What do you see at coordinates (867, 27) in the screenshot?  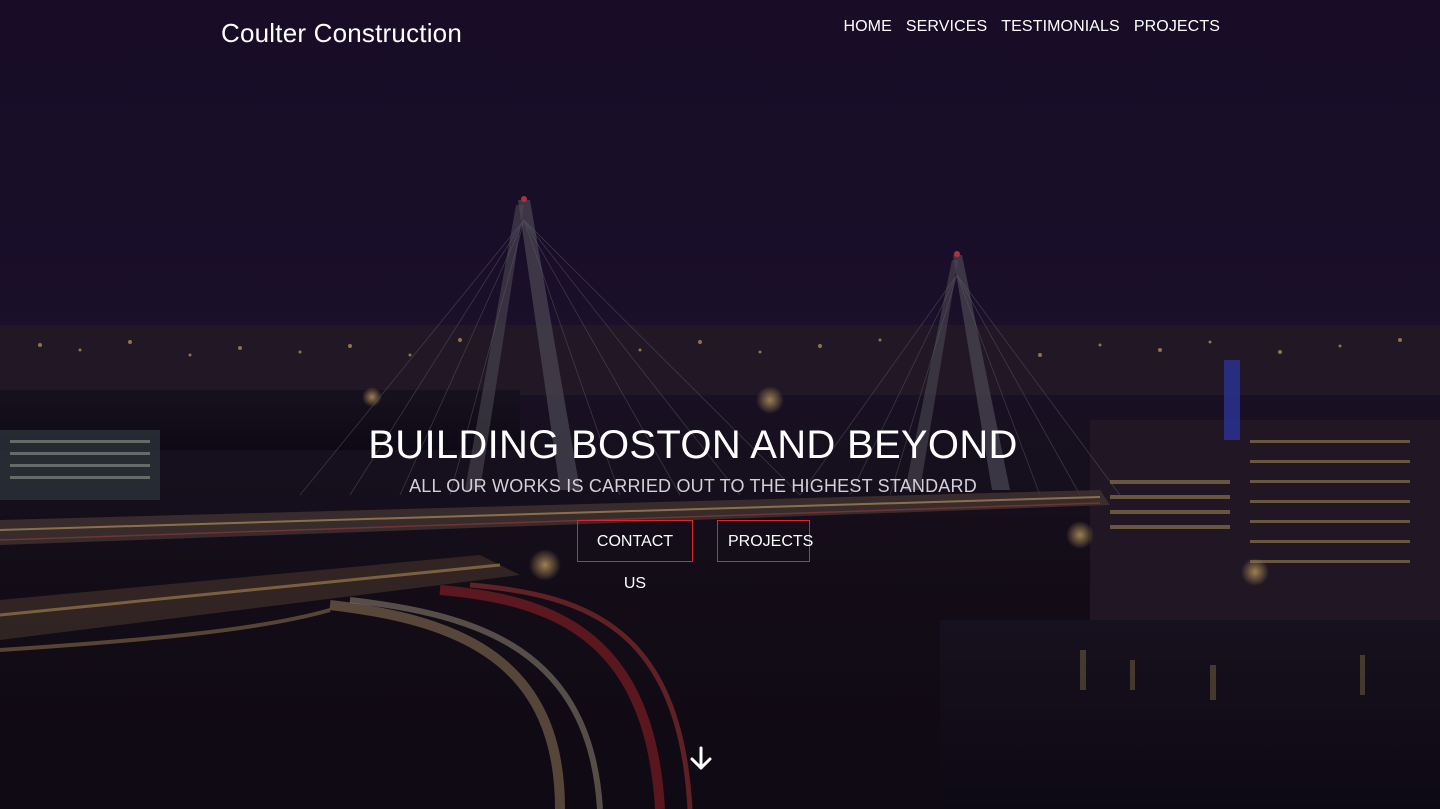 I see `nav-item-home: HOME` at bounding box center [867, 27].